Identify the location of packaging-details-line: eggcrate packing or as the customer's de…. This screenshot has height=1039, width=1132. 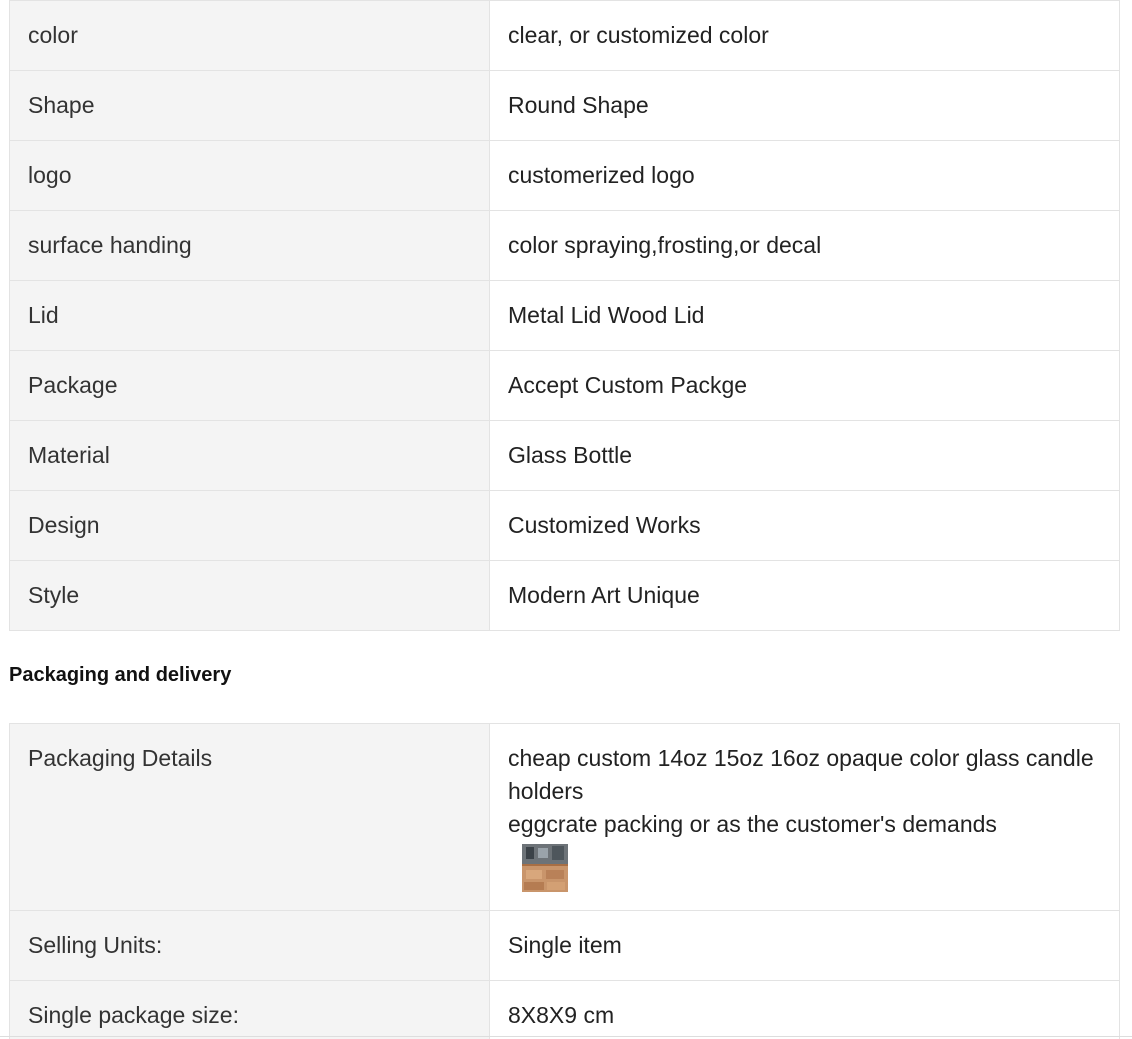
(752, 824).